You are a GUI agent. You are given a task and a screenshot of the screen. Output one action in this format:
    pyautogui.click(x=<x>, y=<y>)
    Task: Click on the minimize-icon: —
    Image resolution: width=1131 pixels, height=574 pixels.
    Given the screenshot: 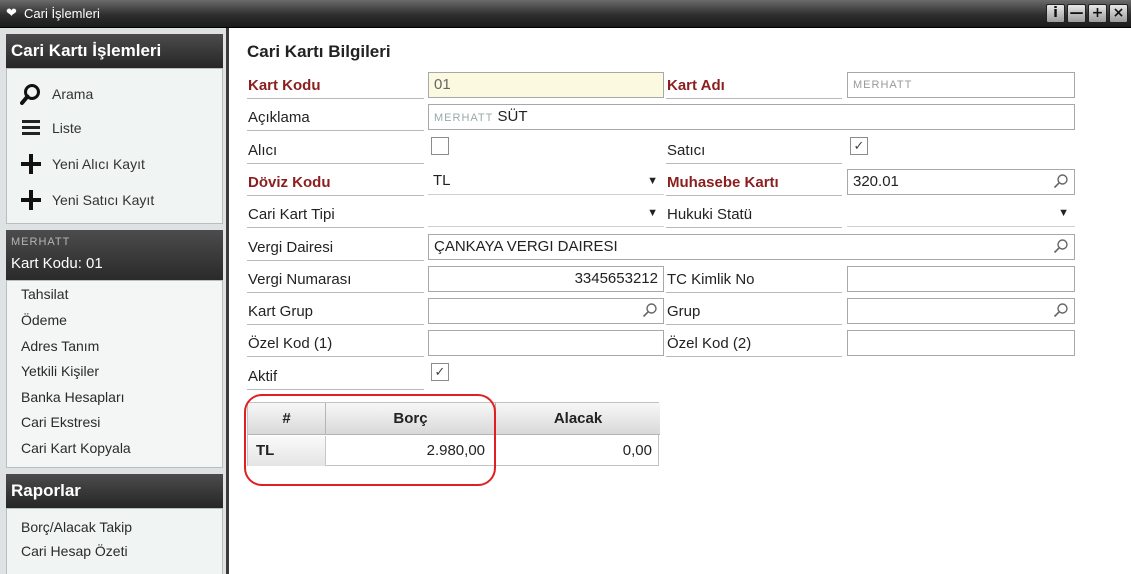 What is the action you would take?
    pyautogui.click(x=1076, y=13)
    